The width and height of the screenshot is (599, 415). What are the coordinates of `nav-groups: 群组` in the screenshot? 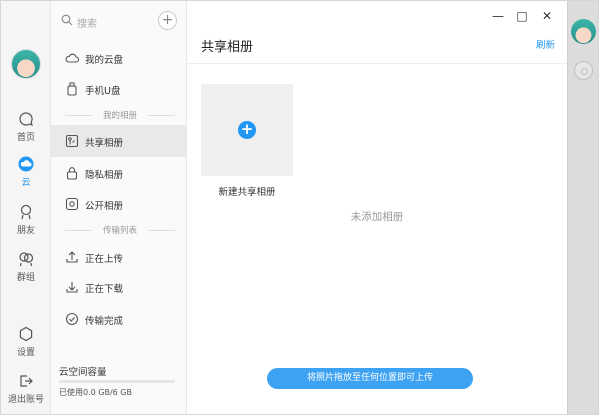 It's located at (26, 267).